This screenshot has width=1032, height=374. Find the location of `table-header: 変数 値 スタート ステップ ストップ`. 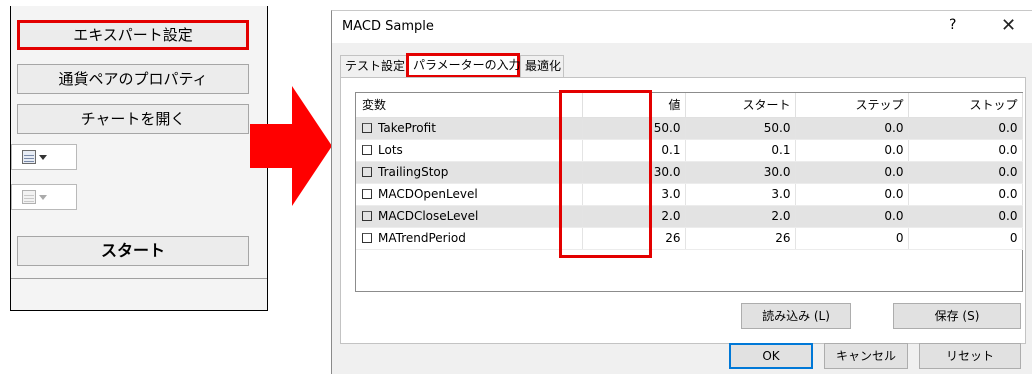

table-header: 変数 値 スタート ステップ ストップ is located at coordinates (689, 105).